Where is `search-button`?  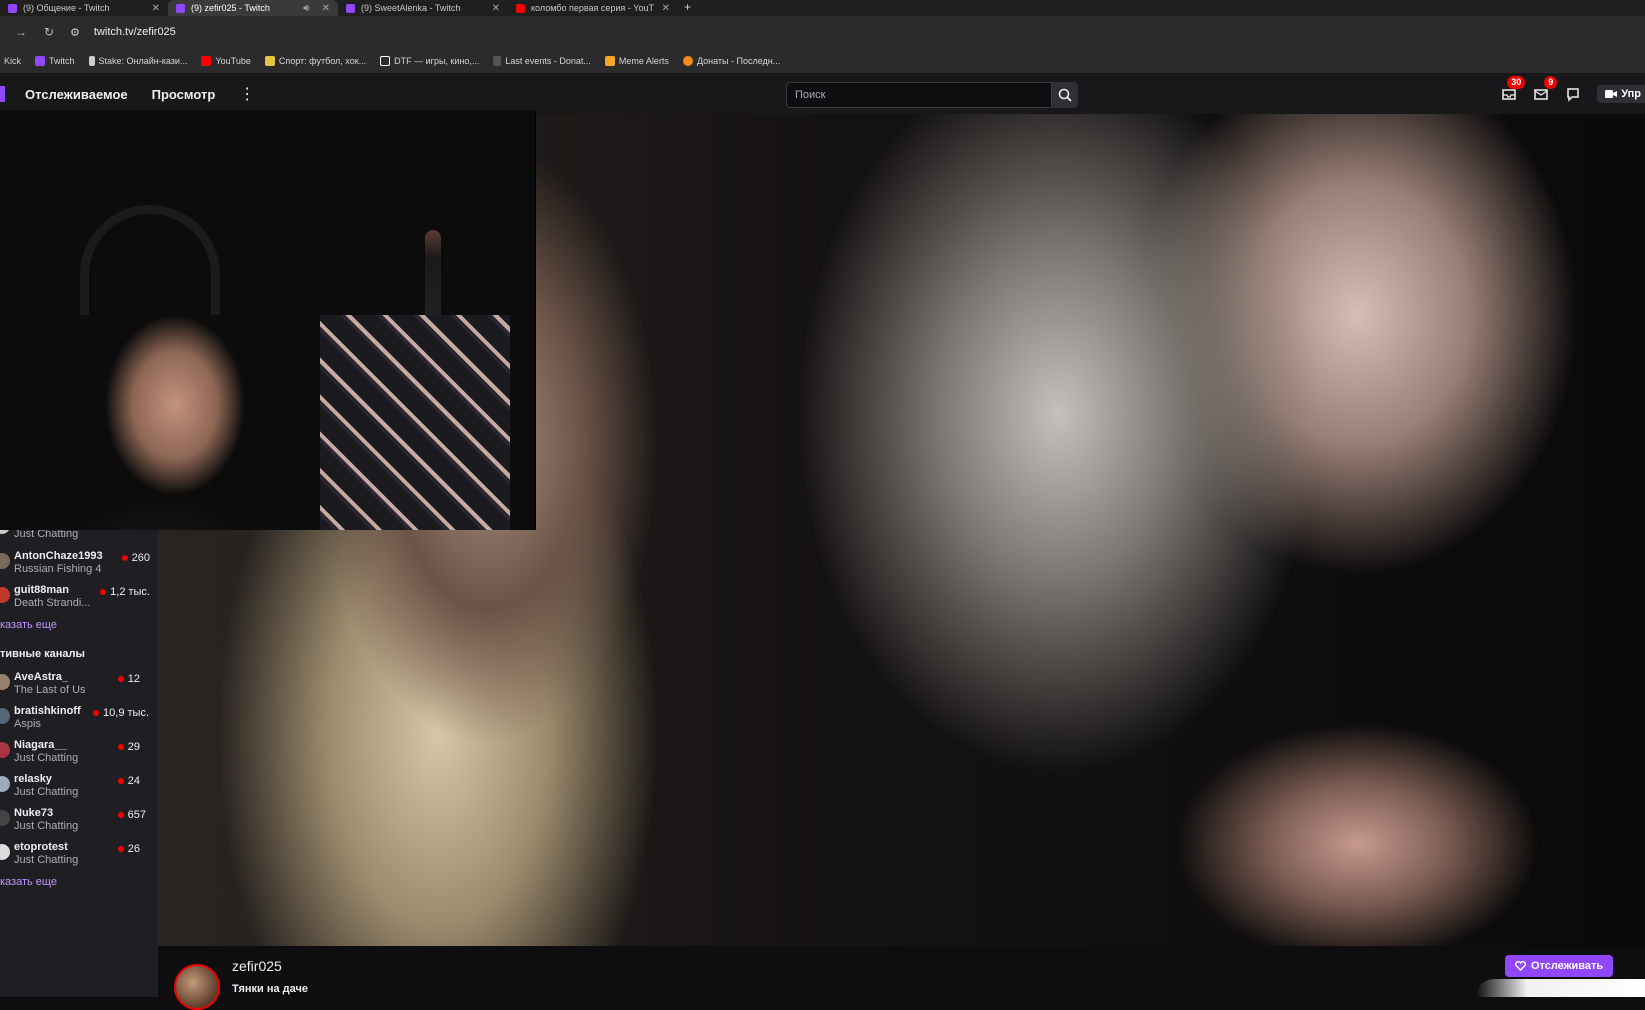
search-button is located at coordinates (1065, 95).